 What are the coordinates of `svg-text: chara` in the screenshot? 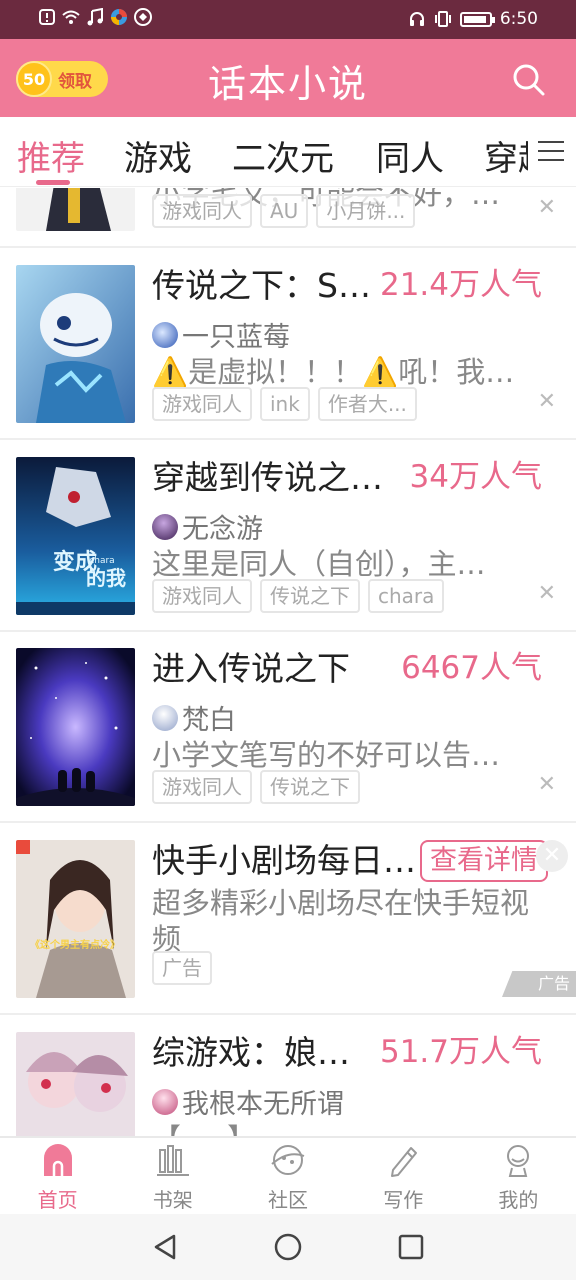 It's located at (101, 561).